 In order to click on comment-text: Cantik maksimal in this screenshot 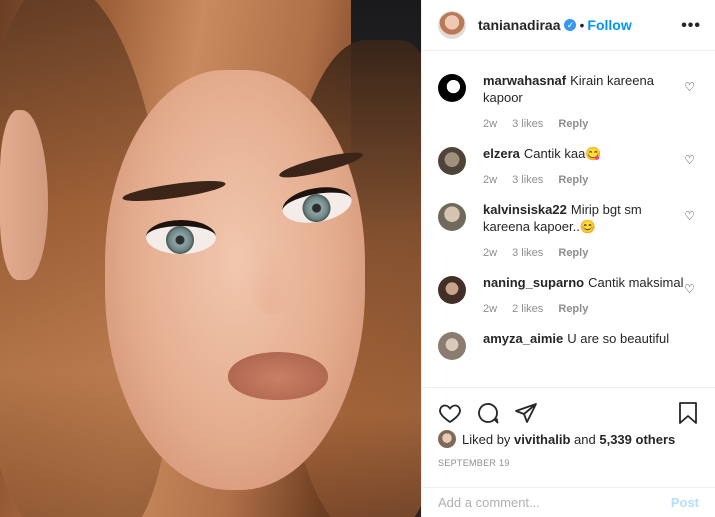, I will do `click(636, 282)`.